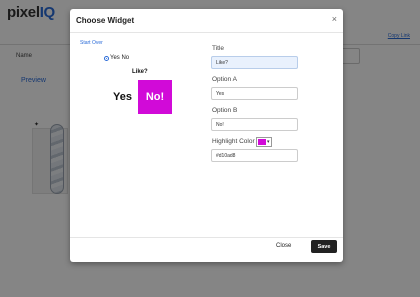 This screenshot has width=420, height=297. What do you see at coordinates (122, 97) in the screenshot?
I see `widget-preview-option-a: Yes` at bounding box center [122, 97].